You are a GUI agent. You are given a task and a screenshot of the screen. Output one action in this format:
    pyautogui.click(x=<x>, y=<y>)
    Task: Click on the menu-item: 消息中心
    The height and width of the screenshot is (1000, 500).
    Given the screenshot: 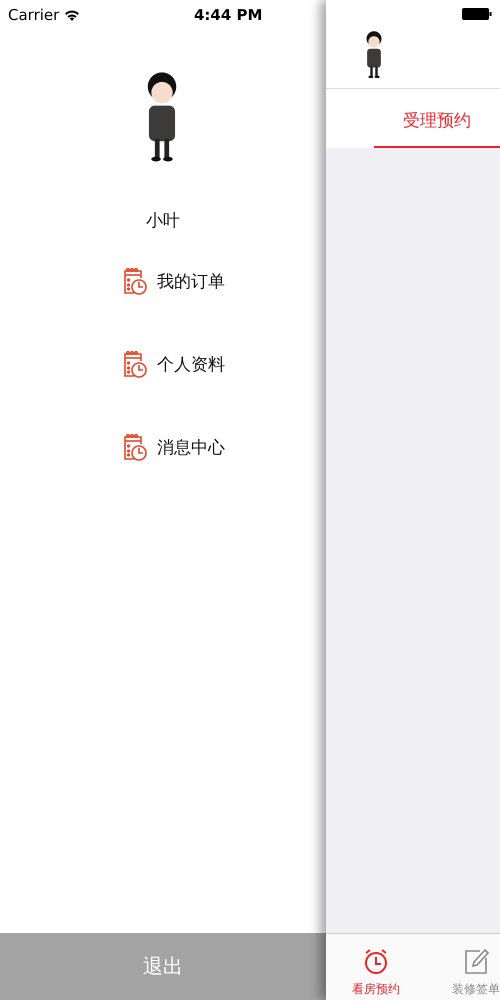 What is the action you would take?
    pyautogui.click(x=191, y=447)
    